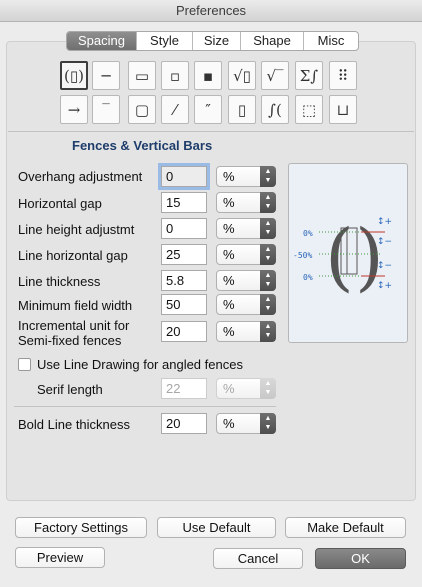 The image size is (422, 587). I want to click on incremental-unit-input: 20, so click(184, 331).